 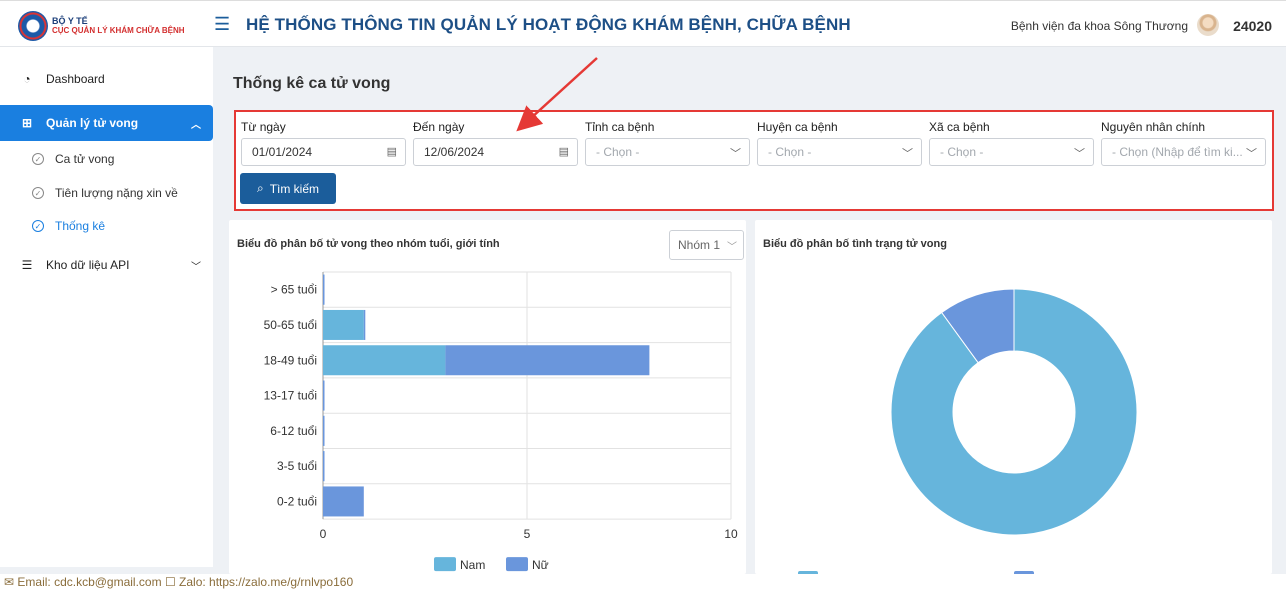 What do you see at coordinates (620, 127) in the screenshot?
I see `province-label: Tỉnh ca bệnh` at bounding box center [620, 127].